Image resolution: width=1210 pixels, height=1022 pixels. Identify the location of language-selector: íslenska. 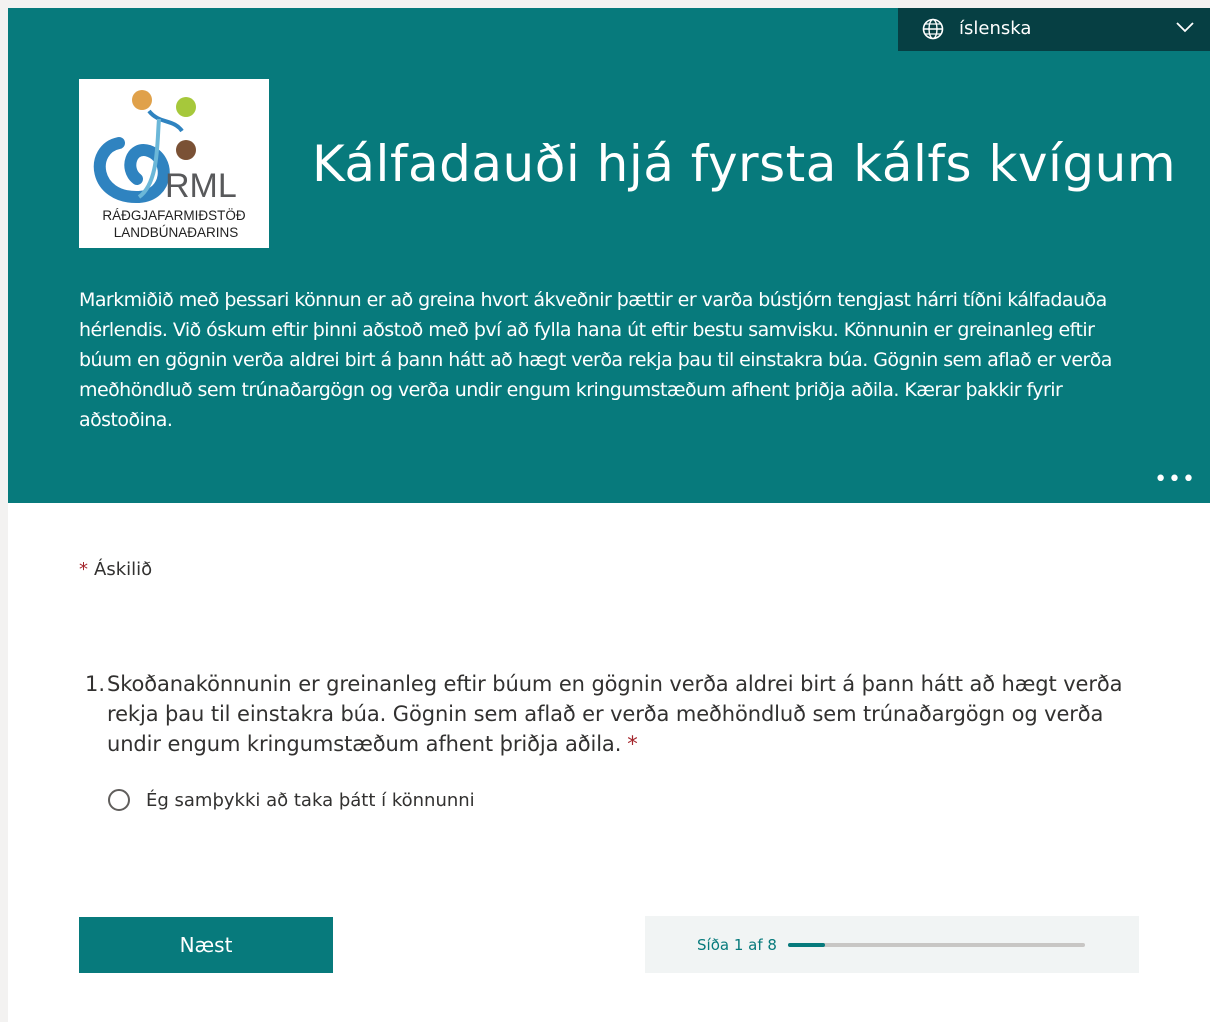
(1054, 29).